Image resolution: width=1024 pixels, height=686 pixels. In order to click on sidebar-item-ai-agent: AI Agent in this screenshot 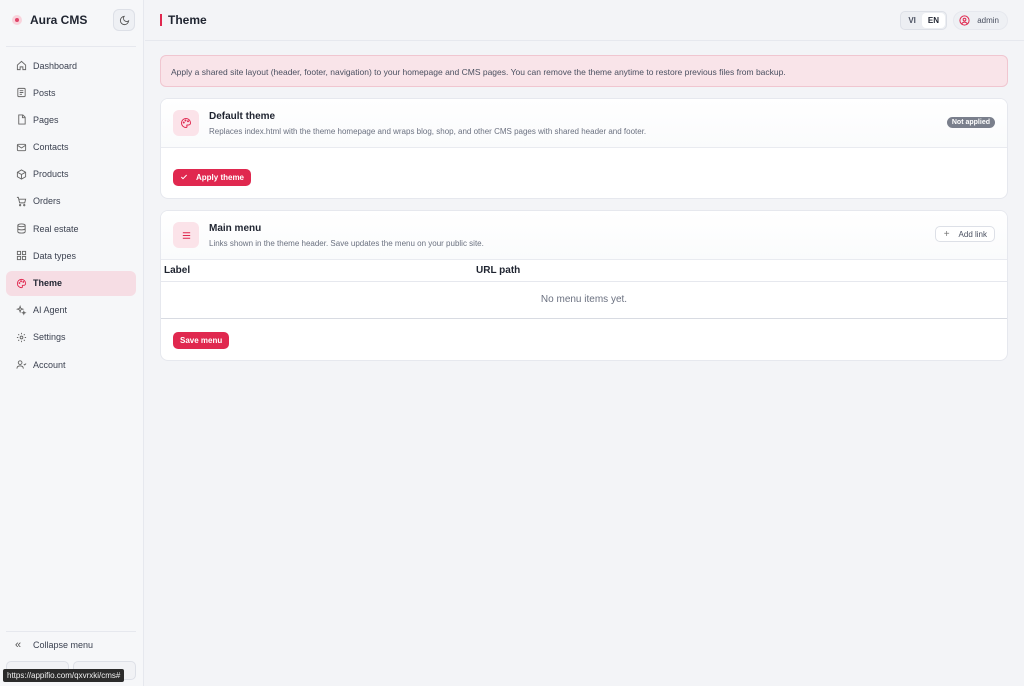, I will do `click(71, 310)`.